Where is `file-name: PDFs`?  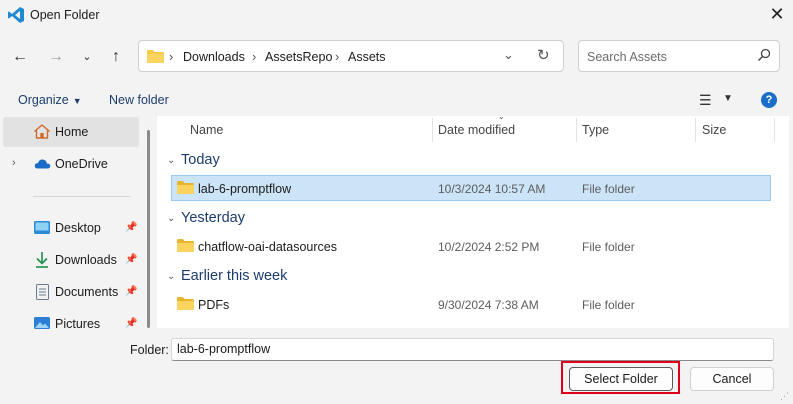
file-name: PDFs is located at coordinates (213, 305).